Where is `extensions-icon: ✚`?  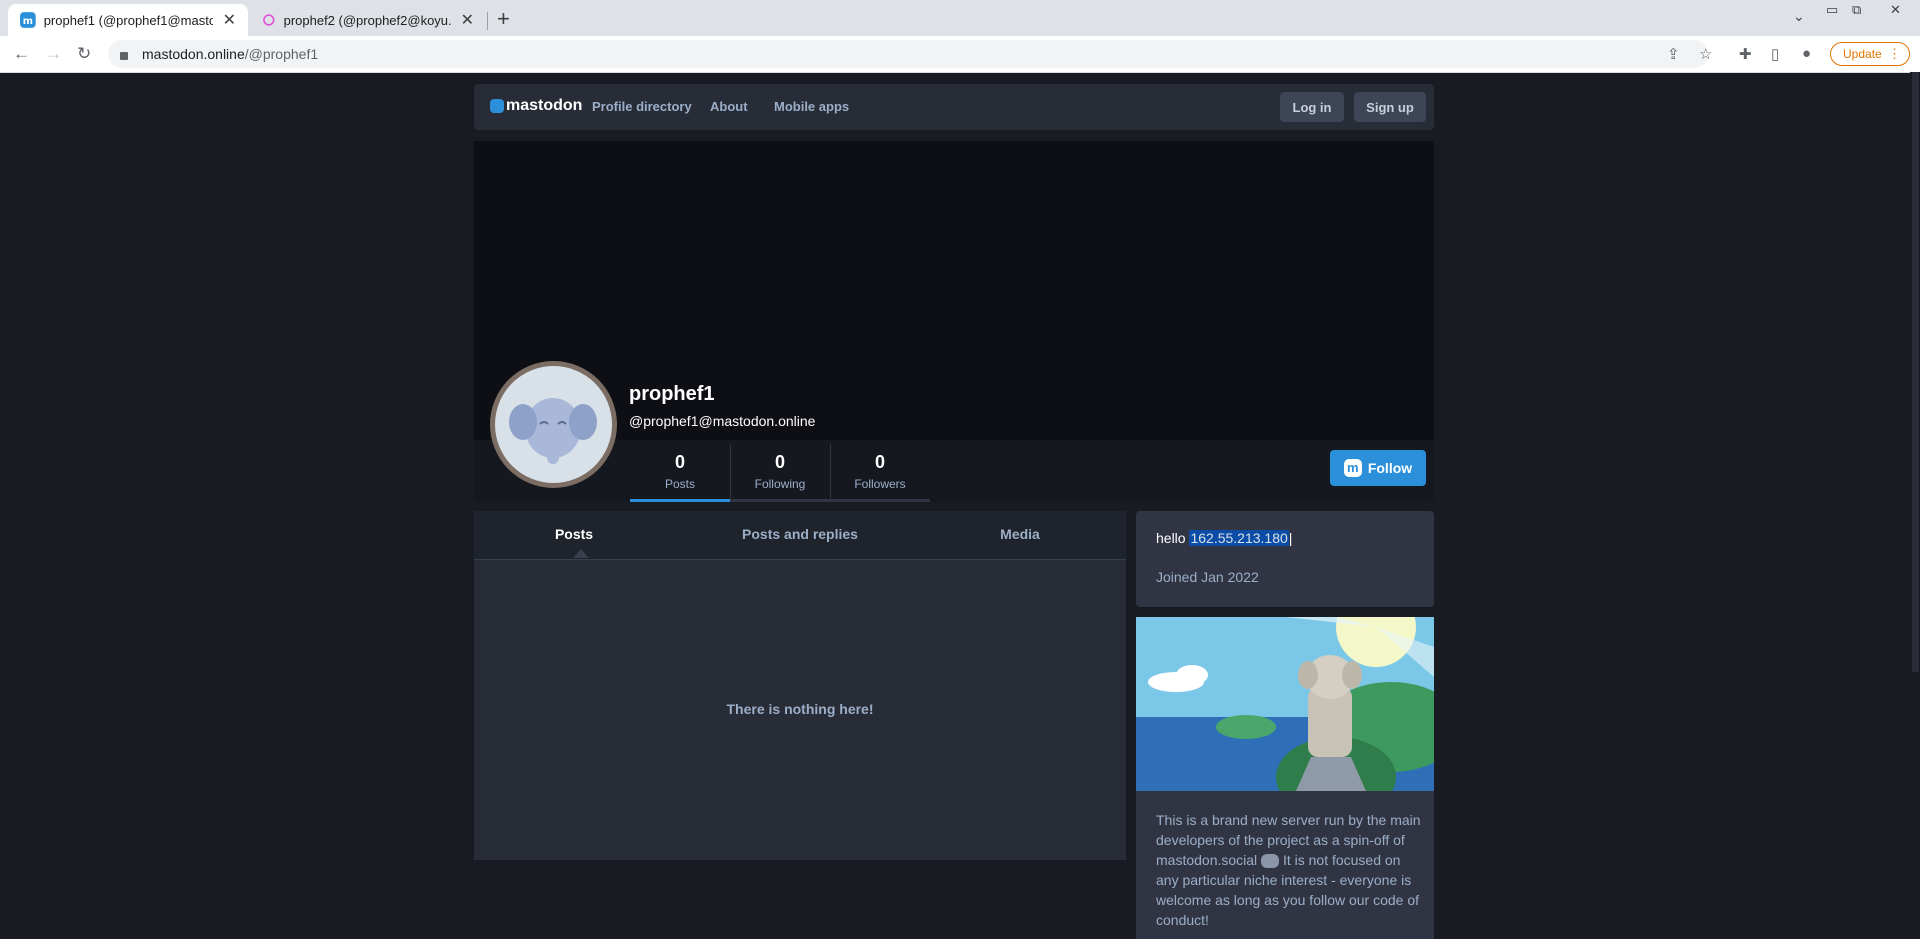
extensions-icon: ✚ is located at coordinates (1745, 54).